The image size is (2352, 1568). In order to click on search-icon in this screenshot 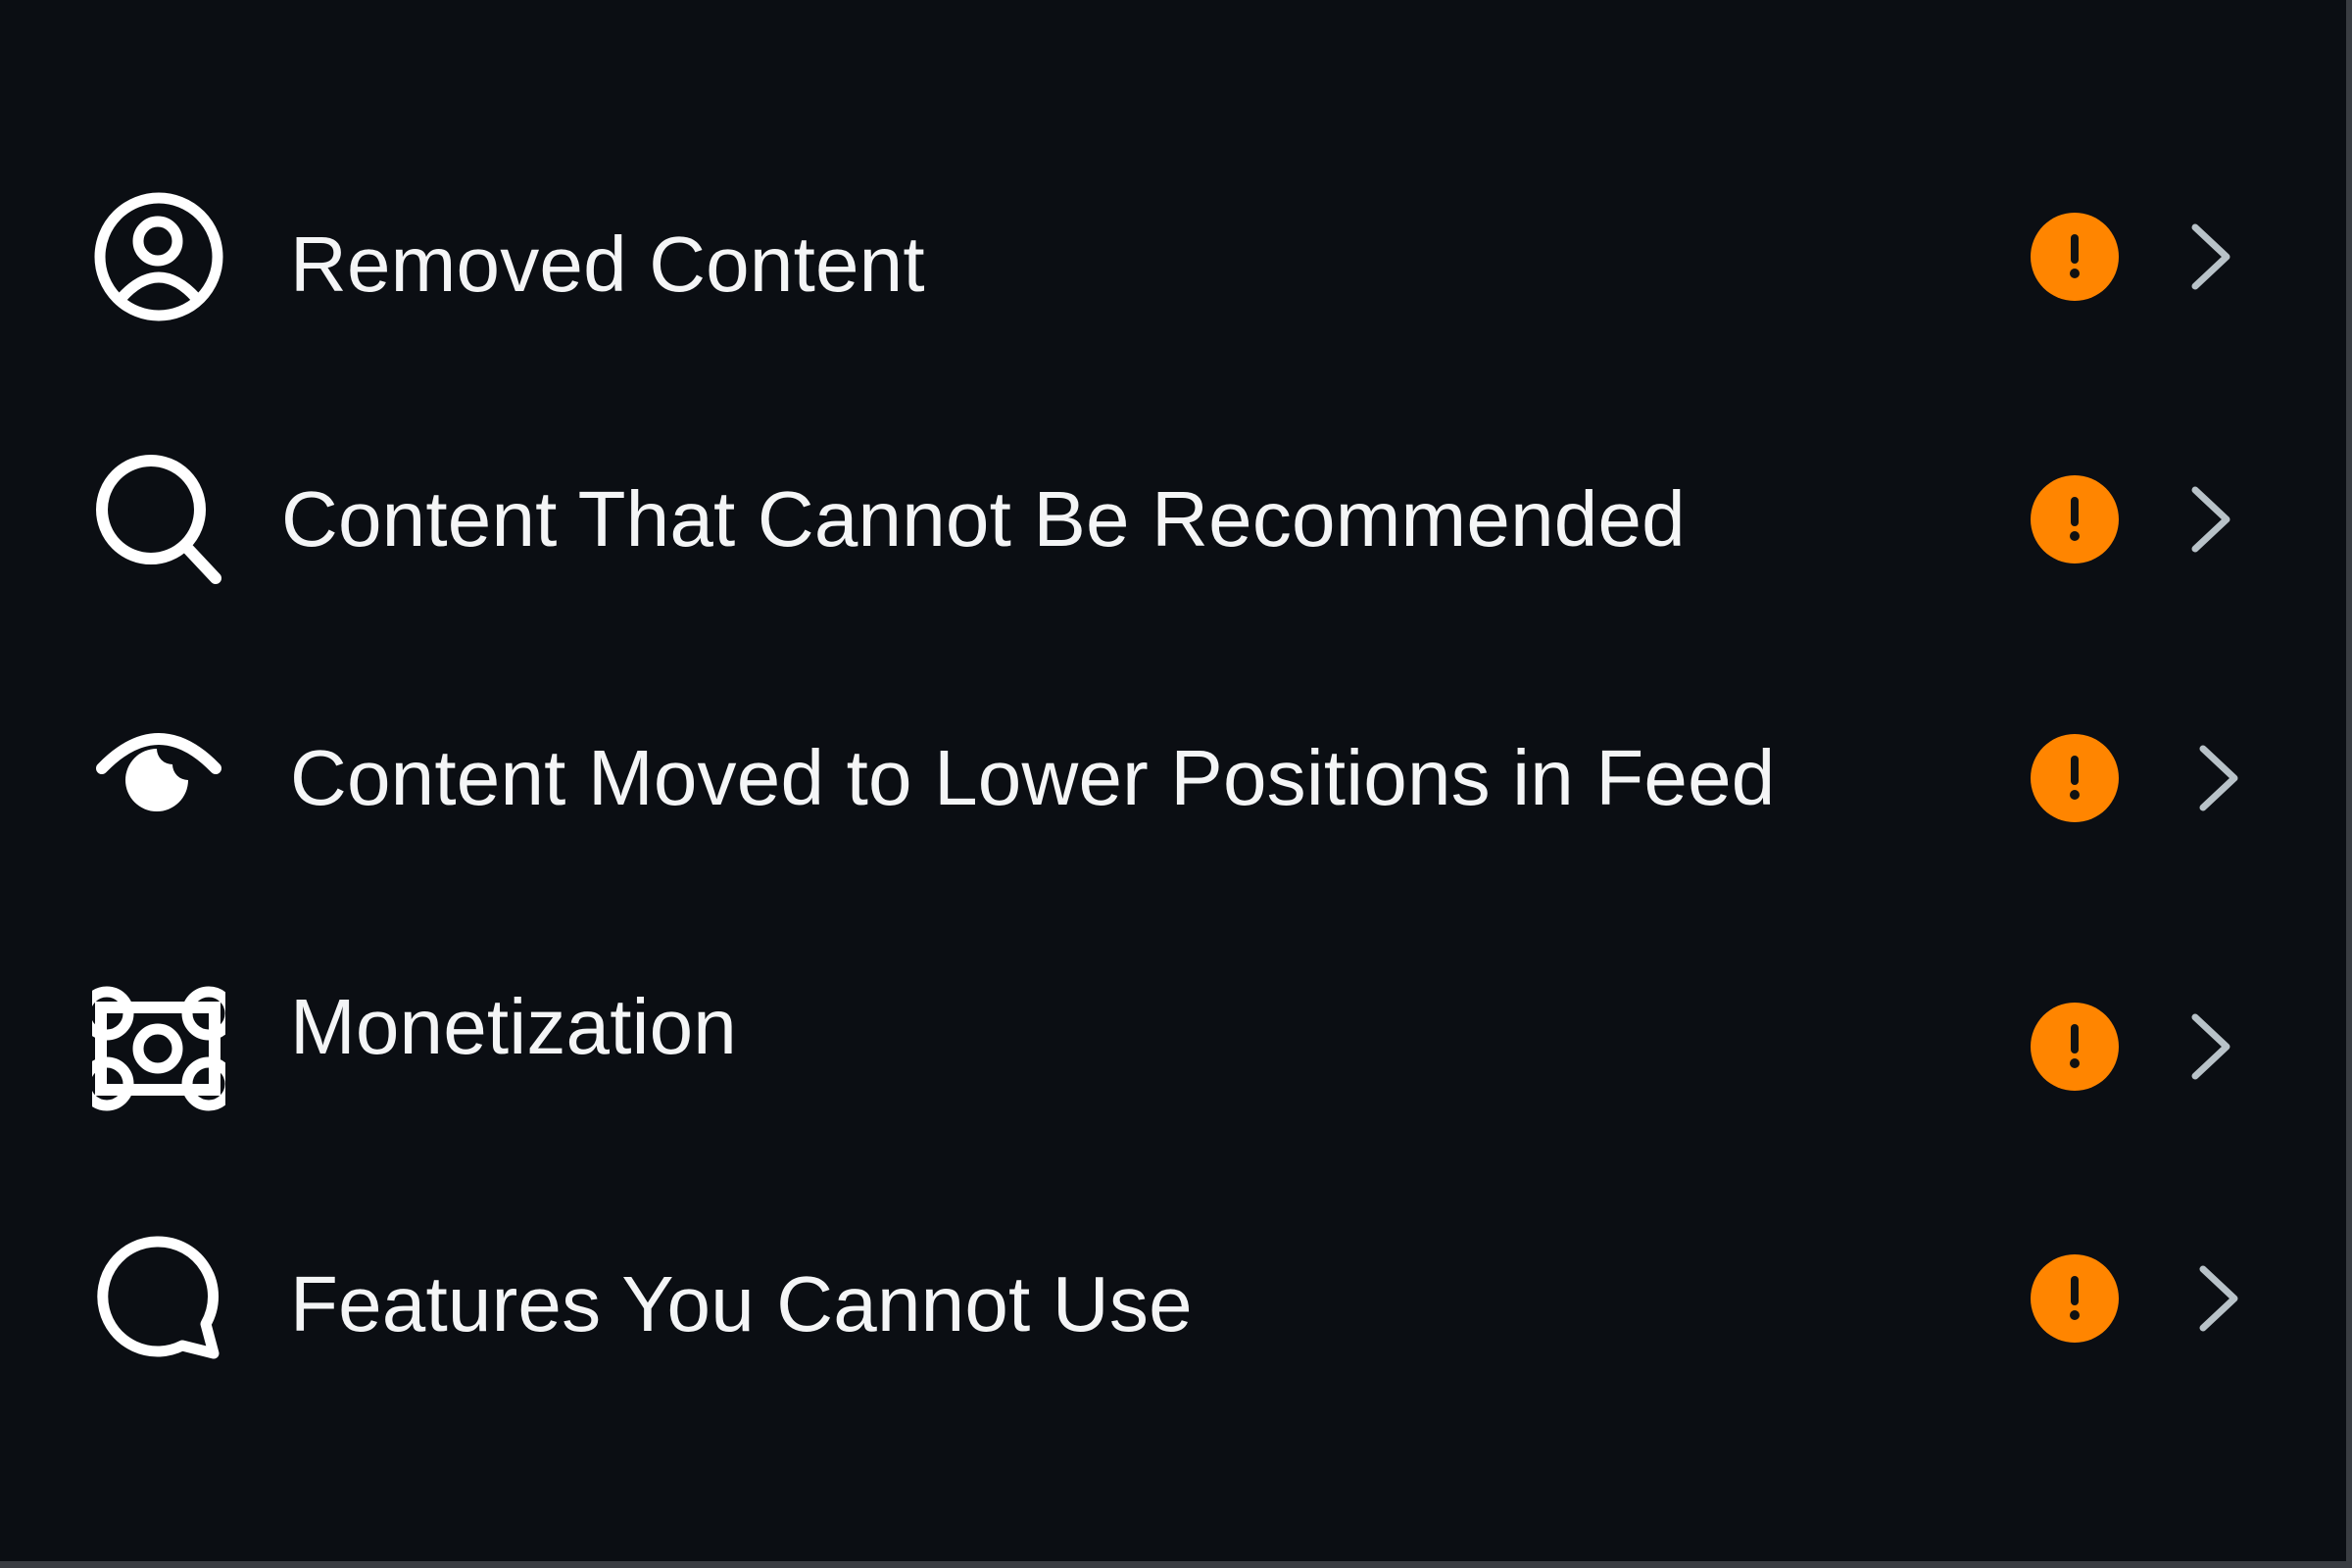, I will do `click(158, 519)`.